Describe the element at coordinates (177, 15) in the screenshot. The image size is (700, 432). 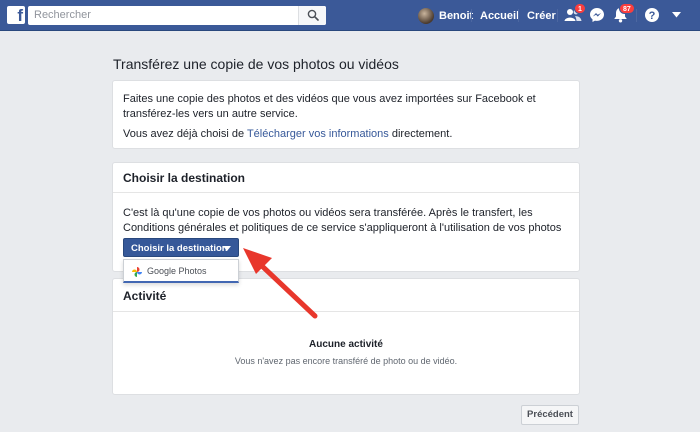
I see `search-input: Rechercher` at that location.